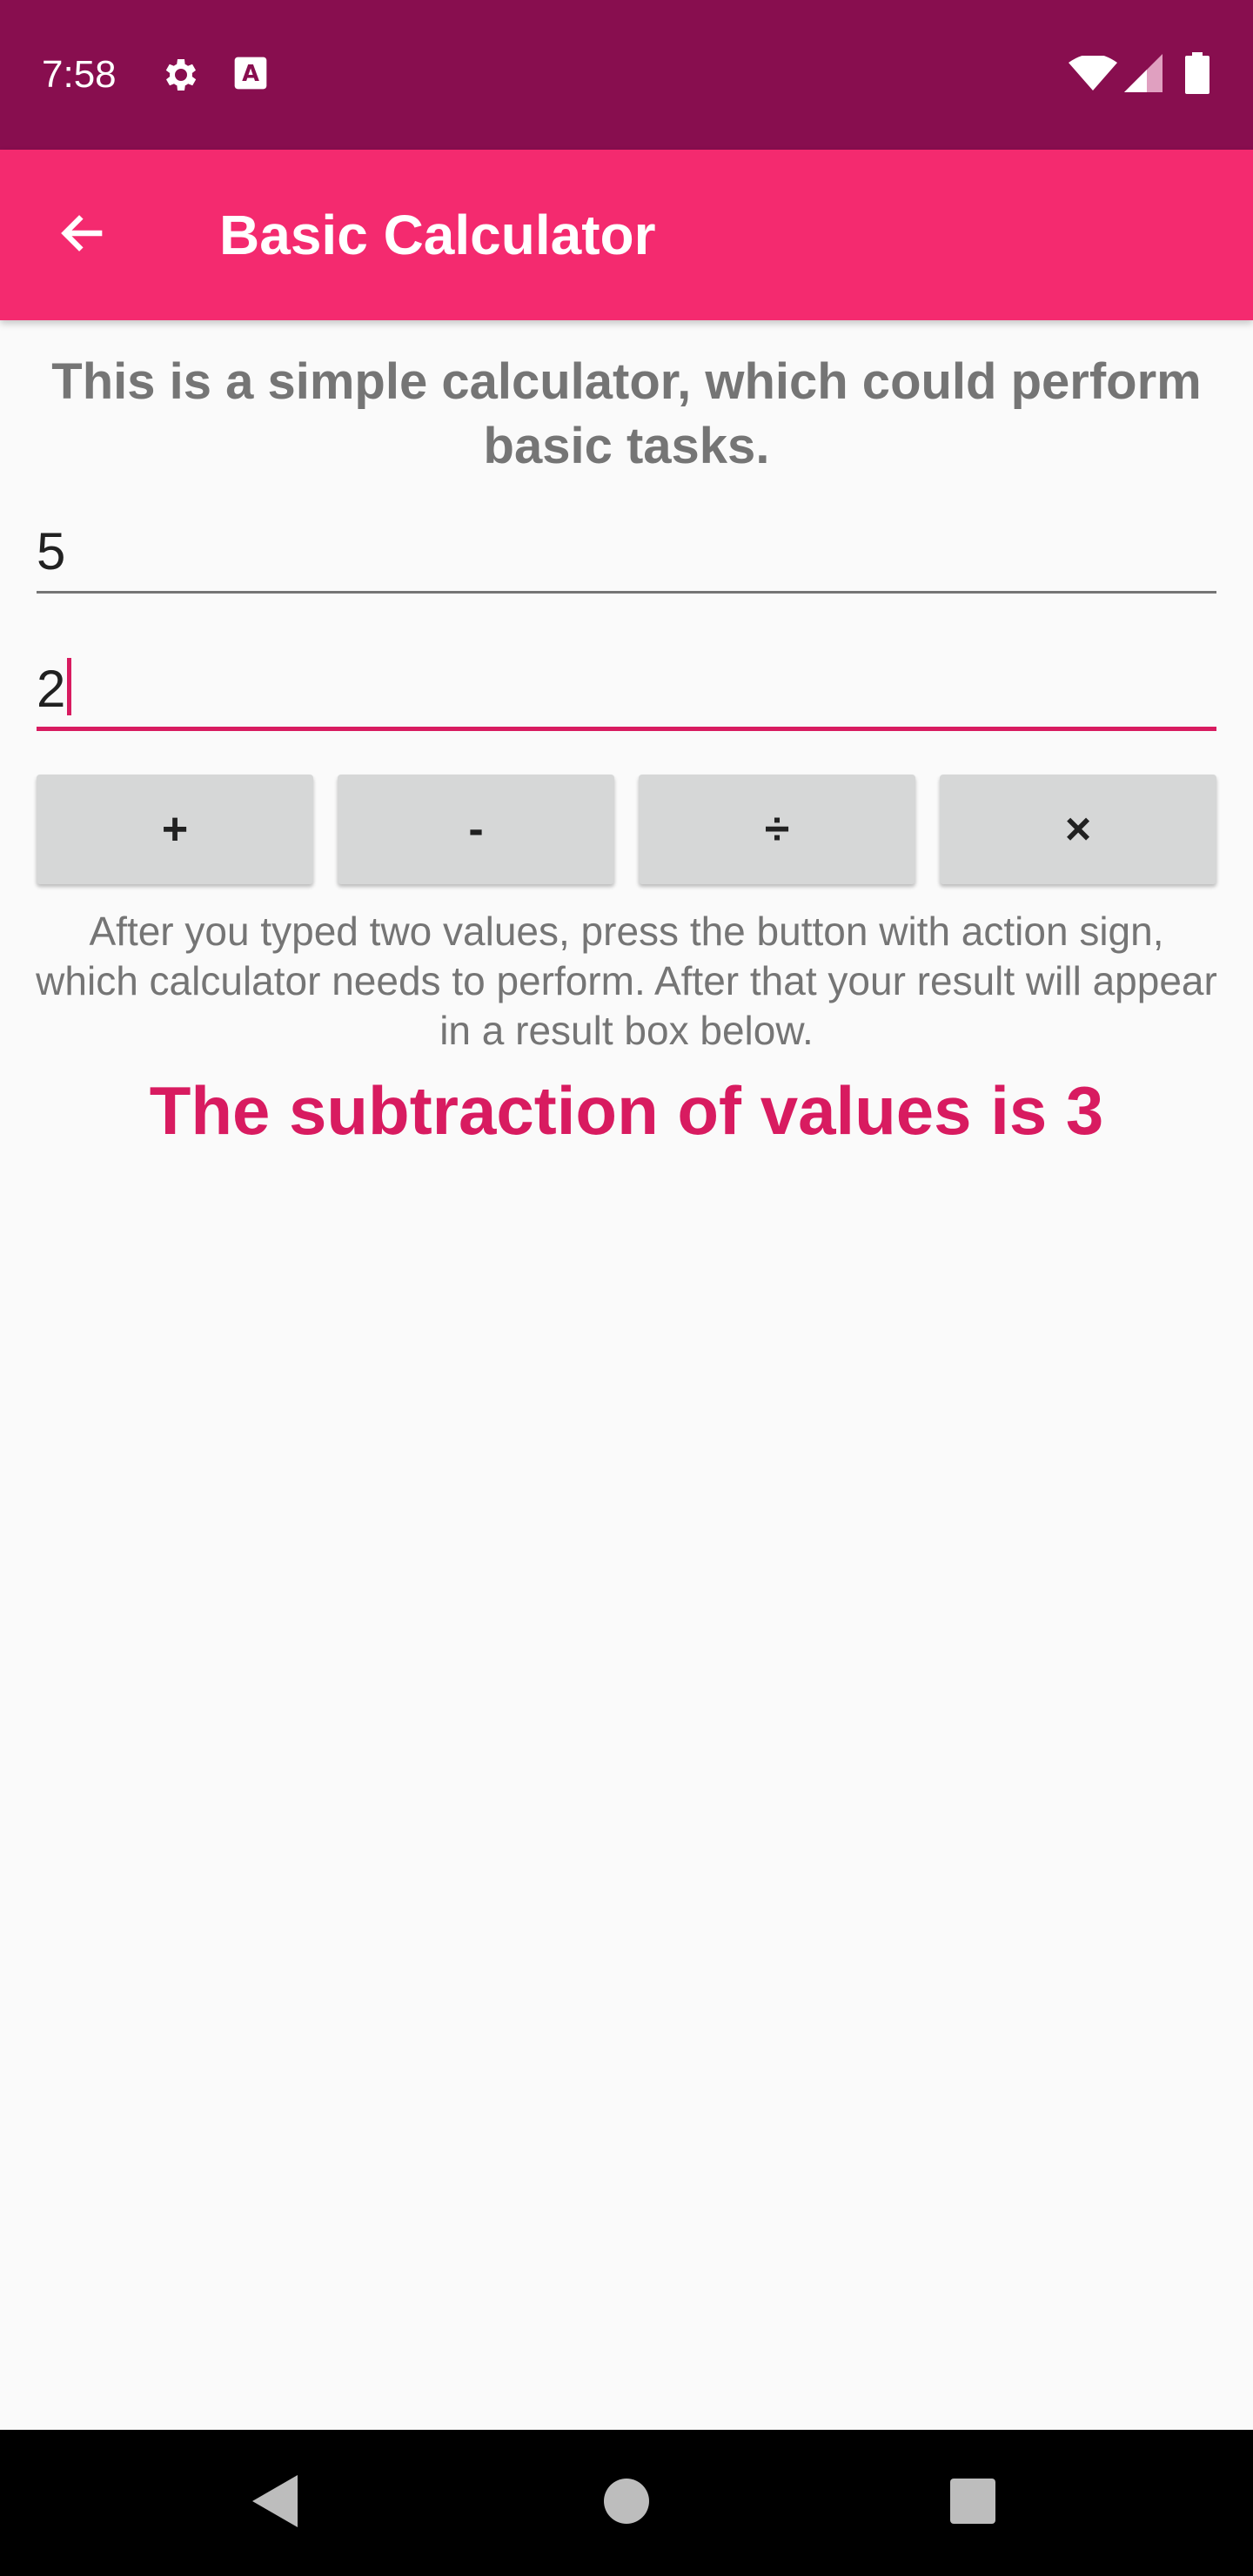 The width and height of the screenshot is (1253, 2576). I want to click on svg-text: A, so click(250, 74).